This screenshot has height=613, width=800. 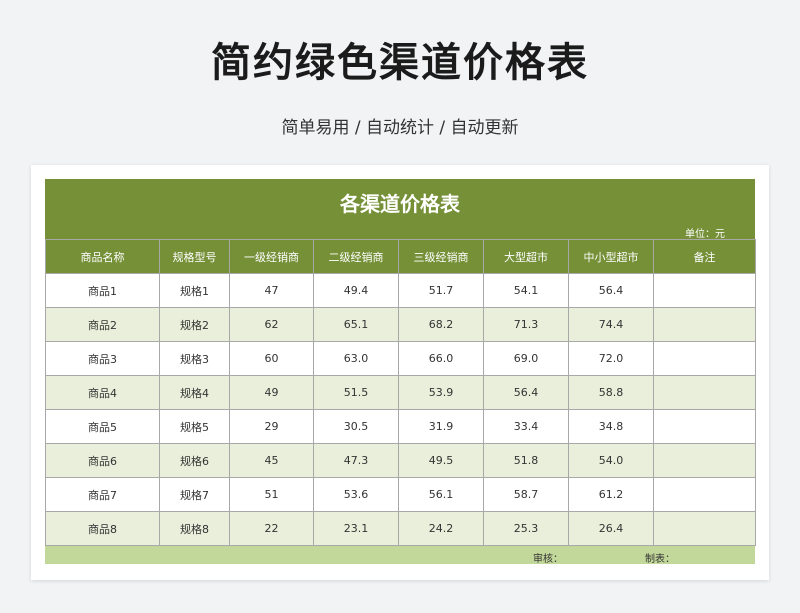 I want to click on table-cell: 74.4, so click(x=611, y=324).